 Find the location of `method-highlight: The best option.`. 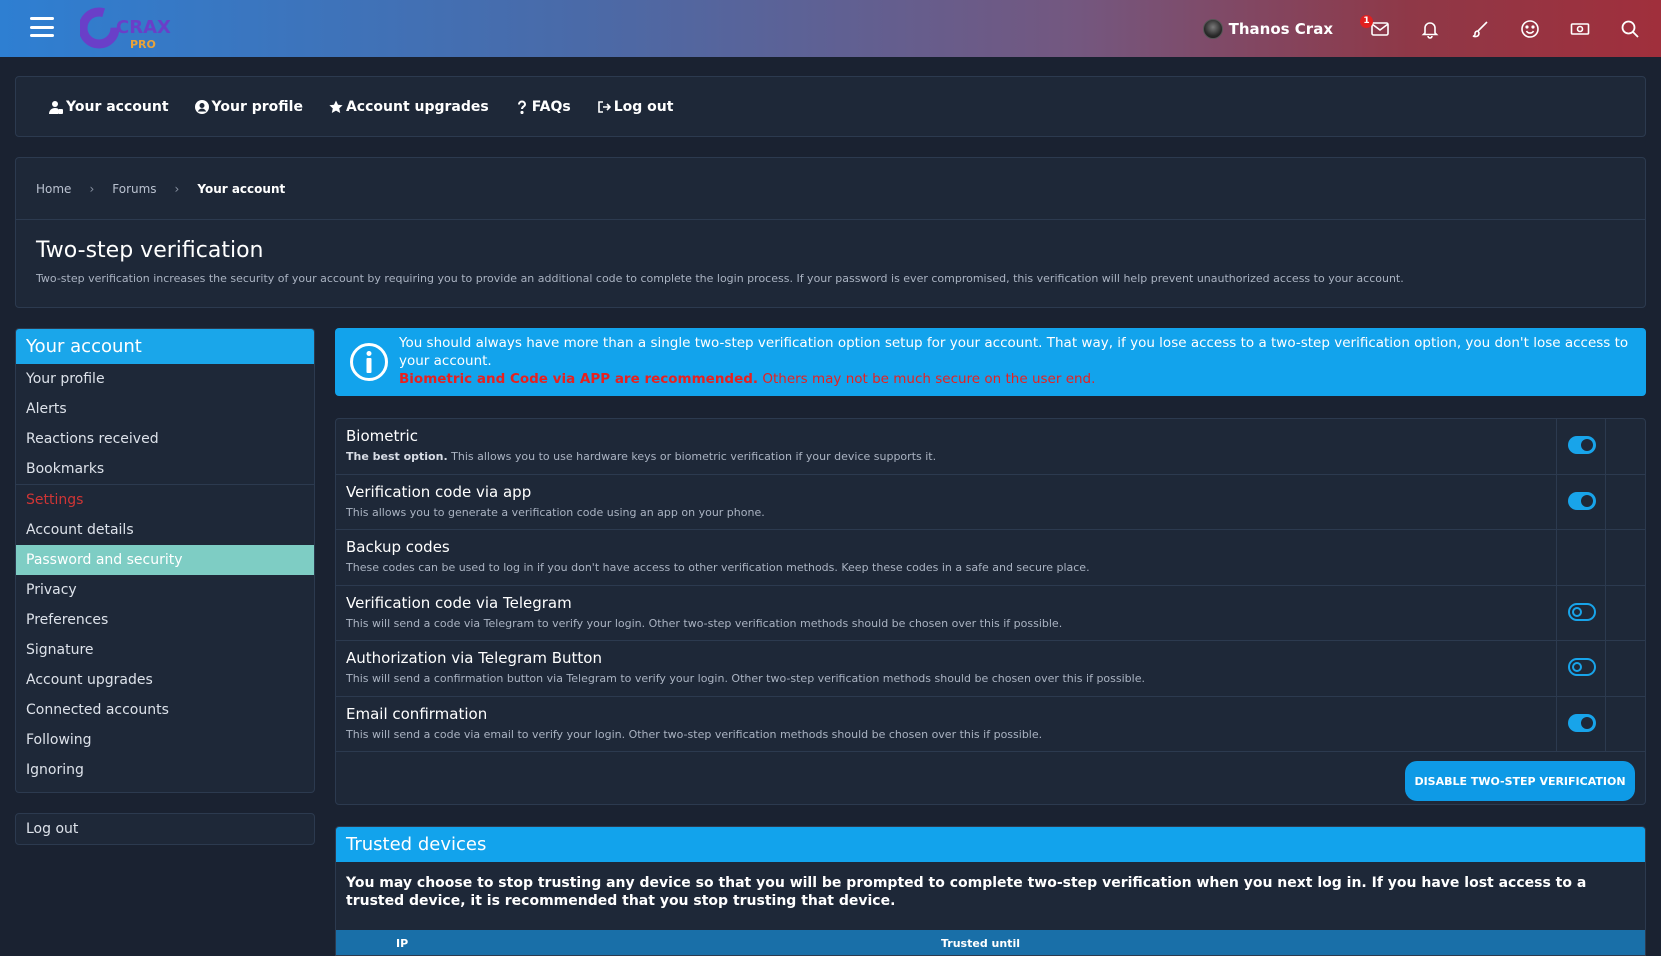

method-highlight: The best option. is located at coordinates (397, 456).